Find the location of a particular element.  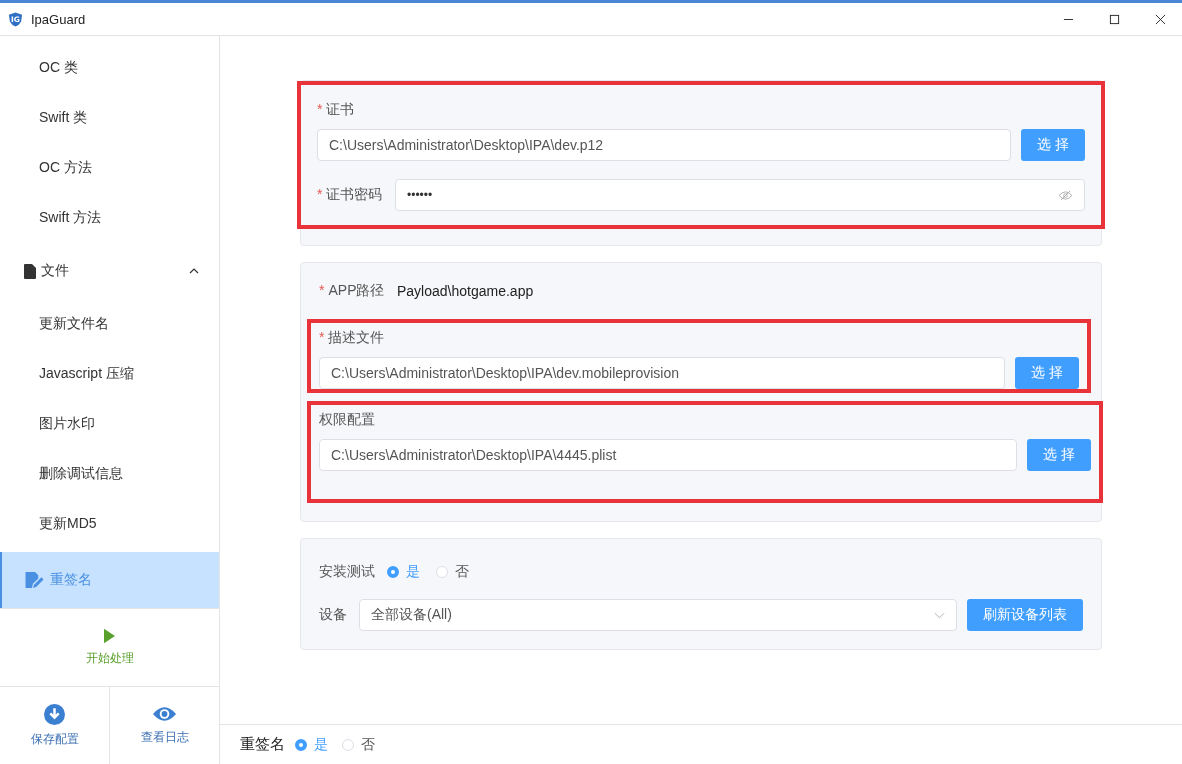

field-label: 证书密码 is located at coordinates (354, 194).